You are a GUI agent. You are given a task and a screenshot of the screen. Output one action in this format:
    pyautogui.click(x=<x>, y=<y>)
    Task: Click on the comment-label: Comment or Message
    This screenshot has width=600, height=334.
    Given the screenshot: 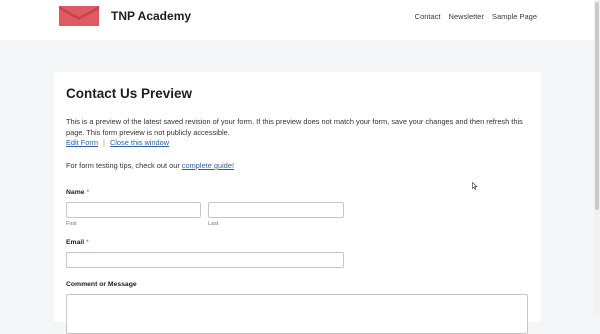 What is the action you would take?
    pyautogui.click(x=101, y=284)
    